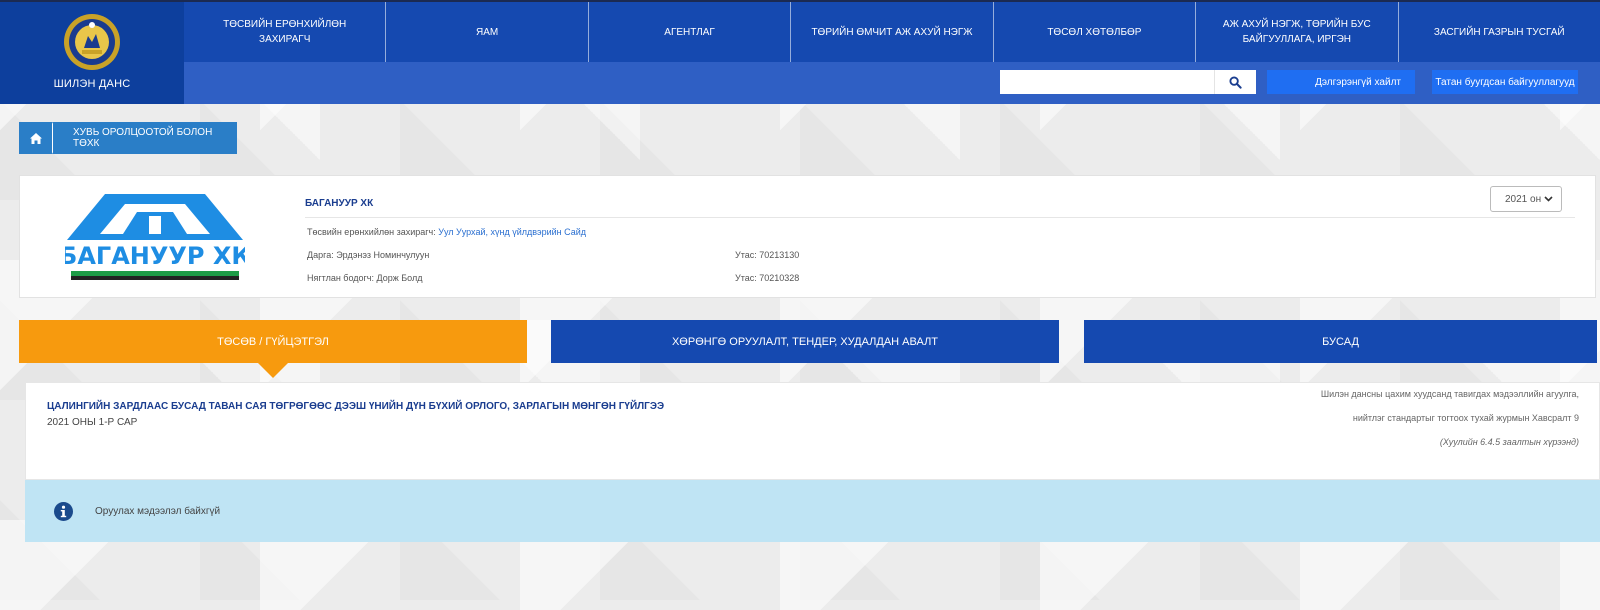 The height and width of the screenshot is (610, 1600). I want to click on active-tab-indicator, so click(273, 370).